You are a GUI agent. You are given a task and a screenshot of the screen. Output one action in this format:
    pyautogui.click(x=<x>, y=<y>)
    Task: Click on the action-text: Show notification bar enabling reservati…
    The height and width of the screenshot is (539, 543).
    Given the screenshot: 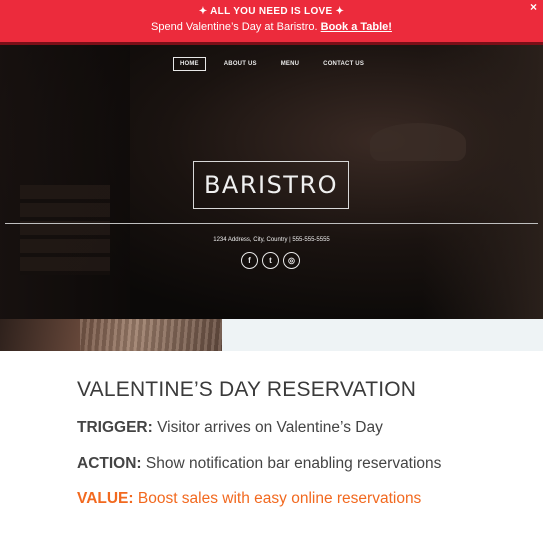 What is the action you would take?
    pyautogui.click(x=293, y=463)
    